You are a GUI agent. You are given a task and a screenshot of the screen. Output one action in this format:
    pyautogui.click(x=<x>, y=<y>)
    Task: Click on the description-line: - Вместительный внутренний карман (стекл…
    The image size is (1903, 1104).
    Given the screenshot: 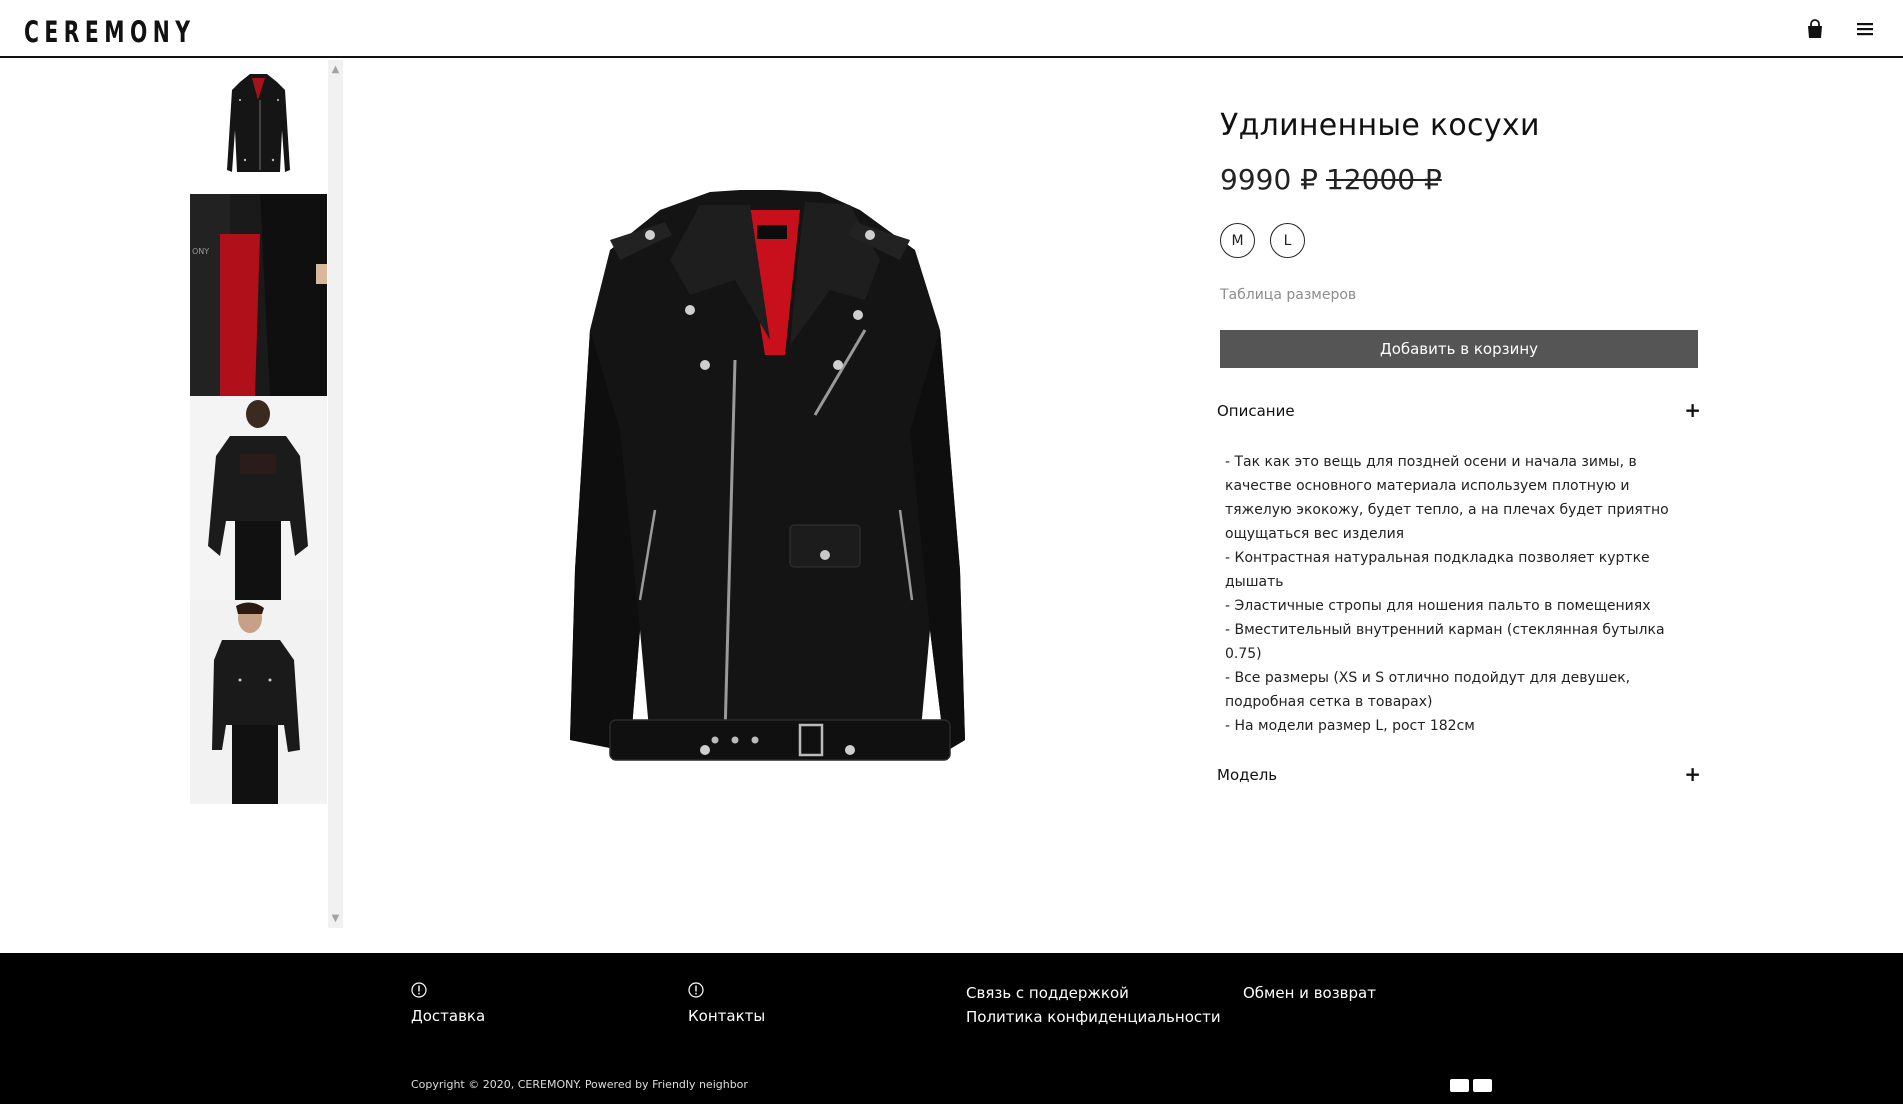 What is the action you would take?
    pyautogui.click(x=1445, y=630)
    